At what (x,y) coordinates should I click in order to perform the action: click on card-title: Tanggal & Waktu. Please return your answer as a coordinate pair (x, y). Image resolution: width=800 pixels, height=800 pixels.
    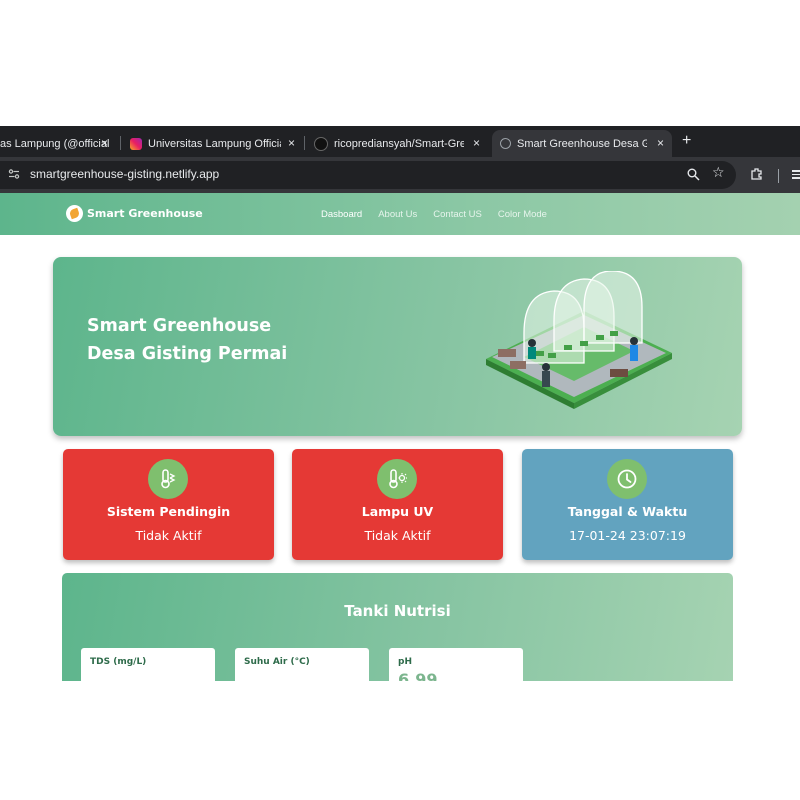
    Looking at the image, I should click on (627, 511).